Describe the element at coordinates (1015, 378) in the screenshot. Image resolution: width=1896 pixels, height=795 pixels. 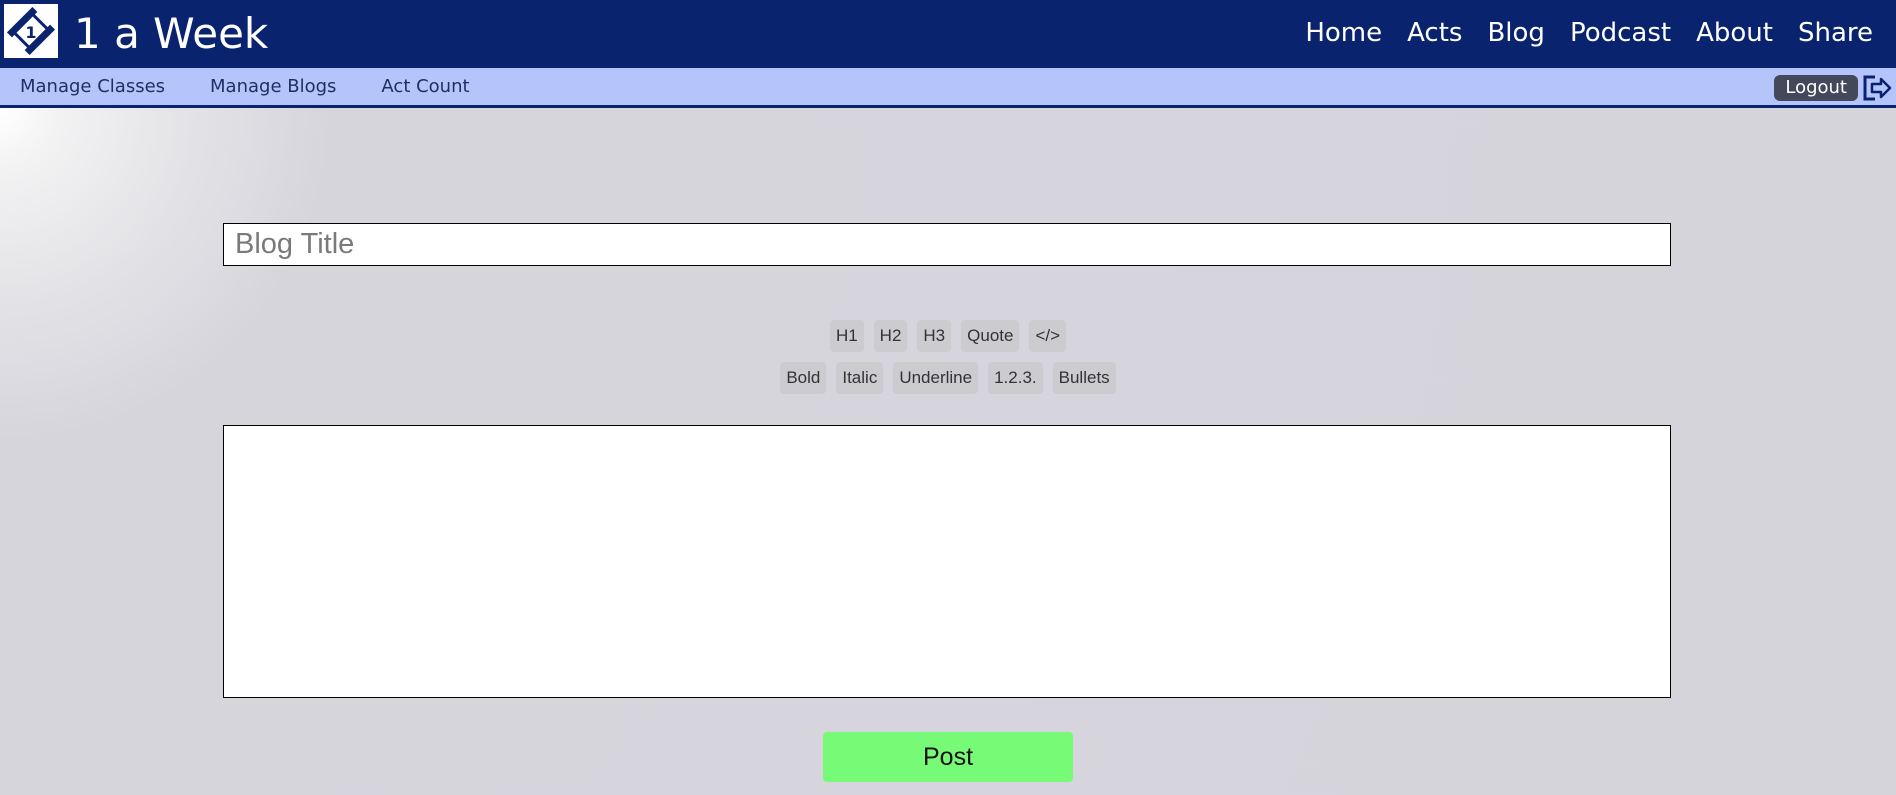
I see `numbered-list-button: 1.2.3.` at that location.